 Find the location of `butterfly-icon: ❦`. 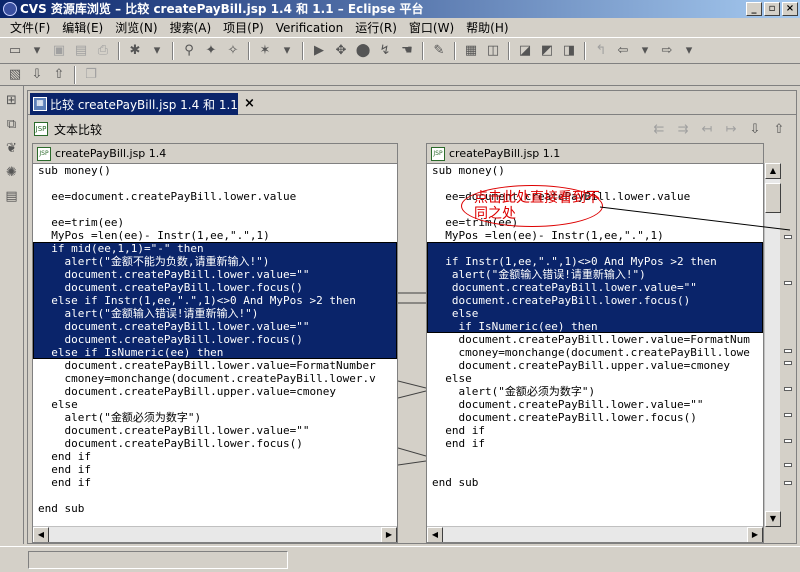

butterfly-icon: ❦ is located at coordinates (12, 148).